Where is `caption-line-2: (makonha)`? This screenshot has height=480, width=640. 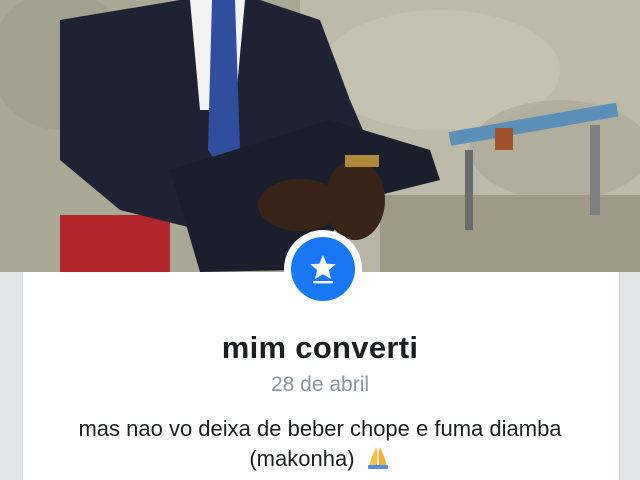
caption-line-2: (makonha) is located at coordinates (302, 458).